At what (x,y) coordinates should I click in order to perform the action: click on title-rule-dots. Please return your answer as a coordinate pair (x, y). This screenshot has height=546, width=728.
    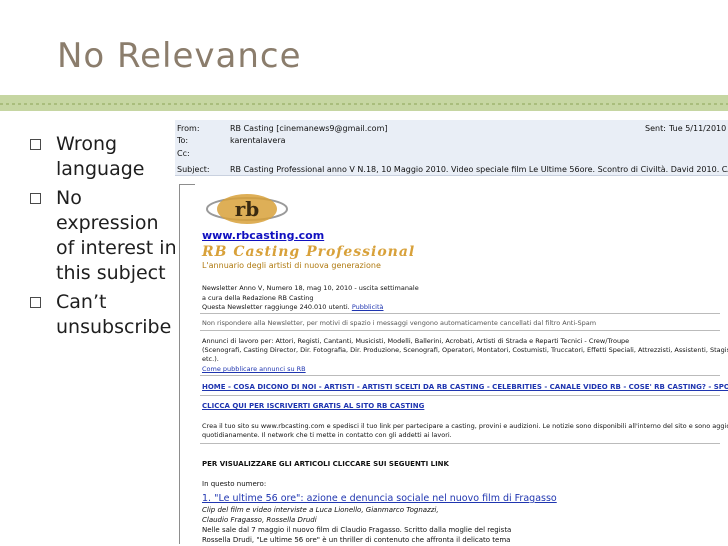
    Looking at the image, I should click on (364, 104).